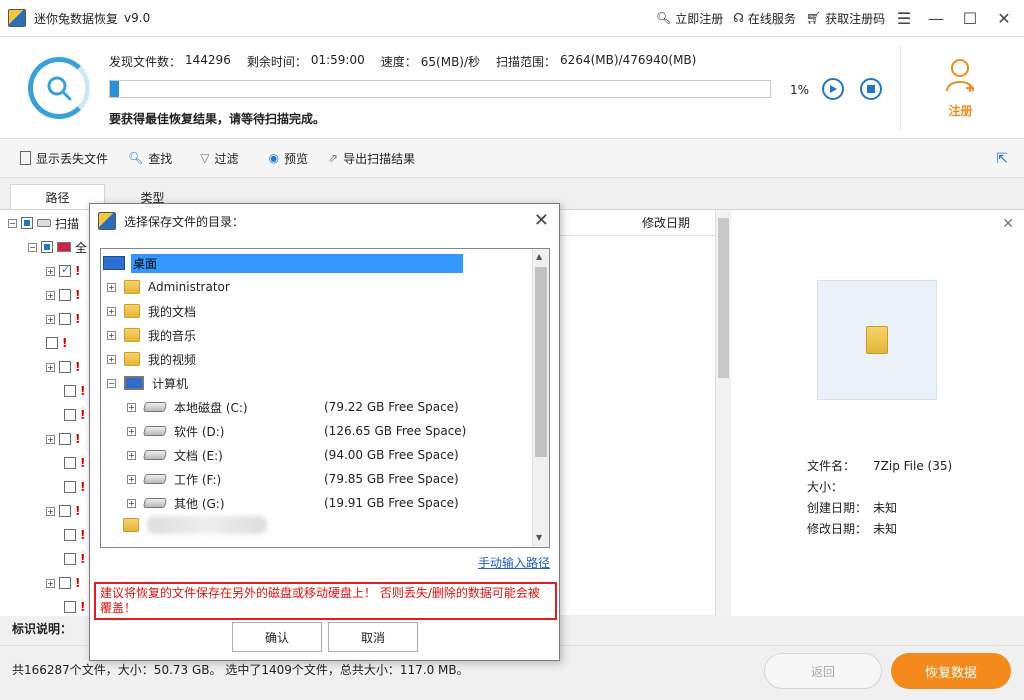 This screenshot has height=700, width=1024. I want to click on scan-progress-bar, so click(440, 89).